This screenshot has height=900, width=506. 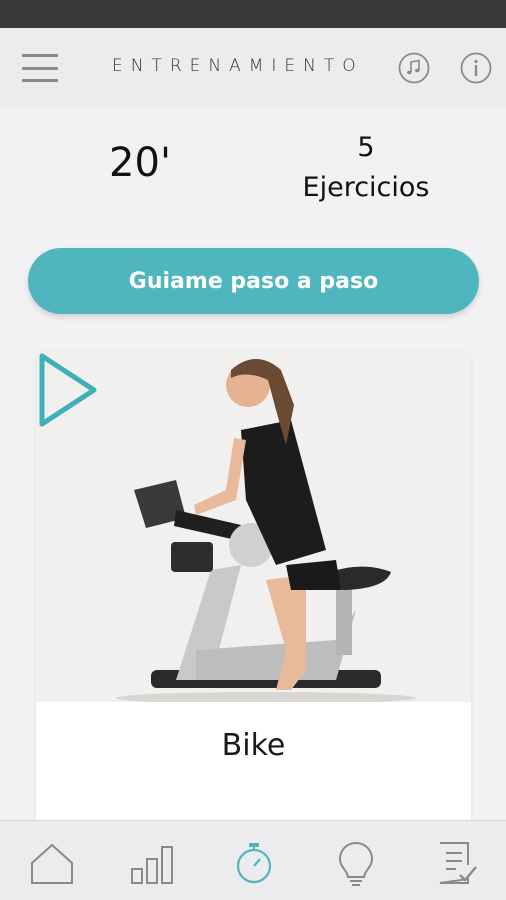 What do you see at coordinates (52, 863) in the screenshot?
I see `home-icon` at bounding box center [52, 863].